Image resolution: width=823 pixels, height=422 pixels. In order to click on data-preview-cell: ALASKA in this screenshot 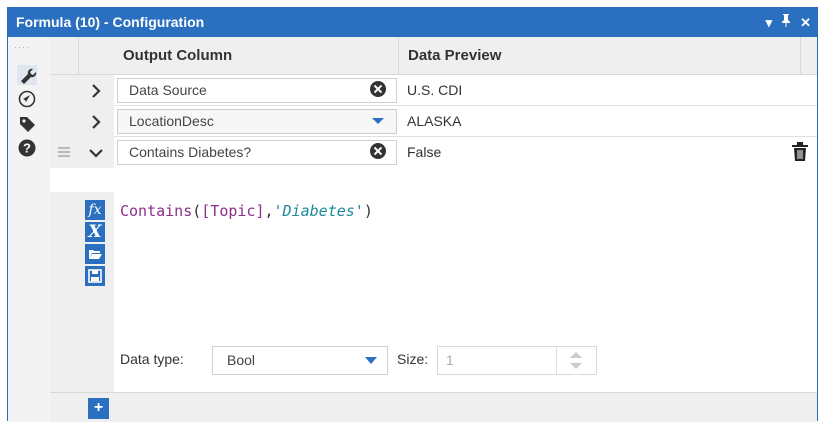, I will do `click(434, 121)`.